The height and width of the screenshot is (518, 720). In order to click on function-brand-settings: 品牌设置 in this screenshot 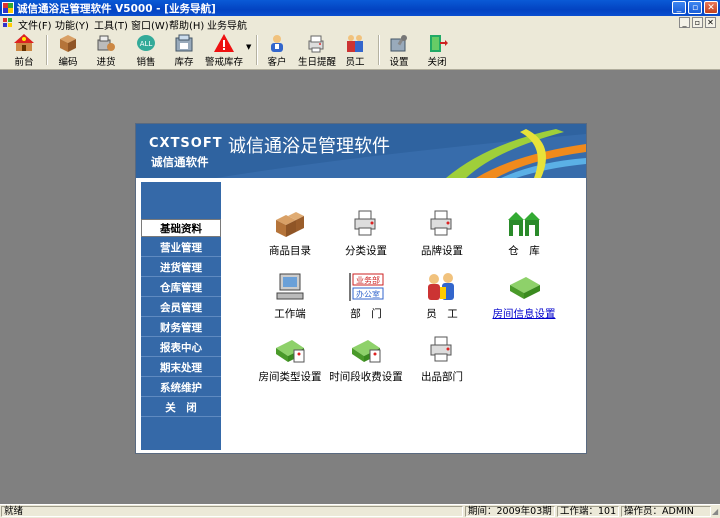, I will do `click(442, 233)`.